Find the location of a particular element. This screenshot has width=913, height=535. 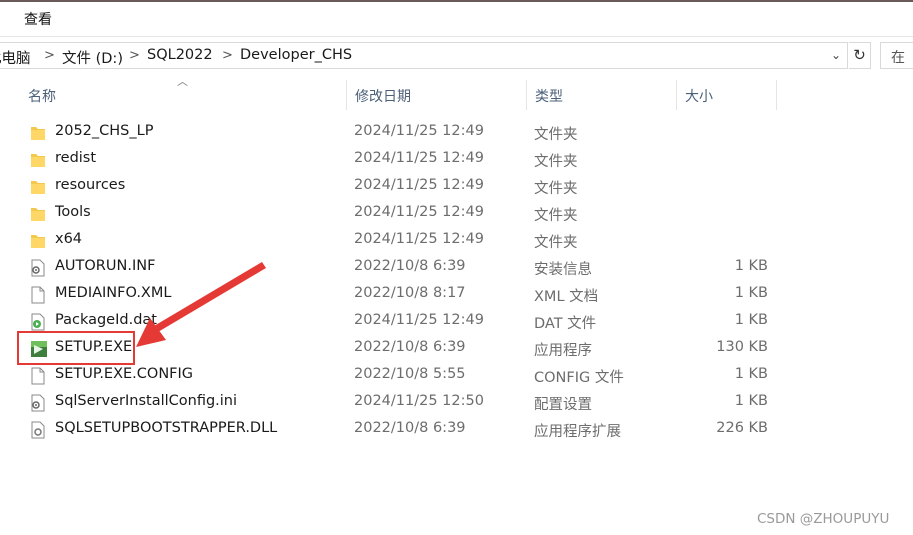

search-input: 在 is located at coordinates (896, 55).